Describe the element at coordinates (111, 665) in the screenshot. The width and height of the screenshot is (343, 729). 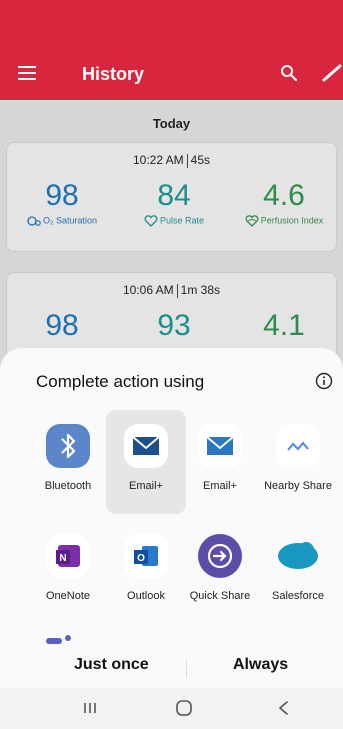
I see `just-once-button: Just once` at that location.